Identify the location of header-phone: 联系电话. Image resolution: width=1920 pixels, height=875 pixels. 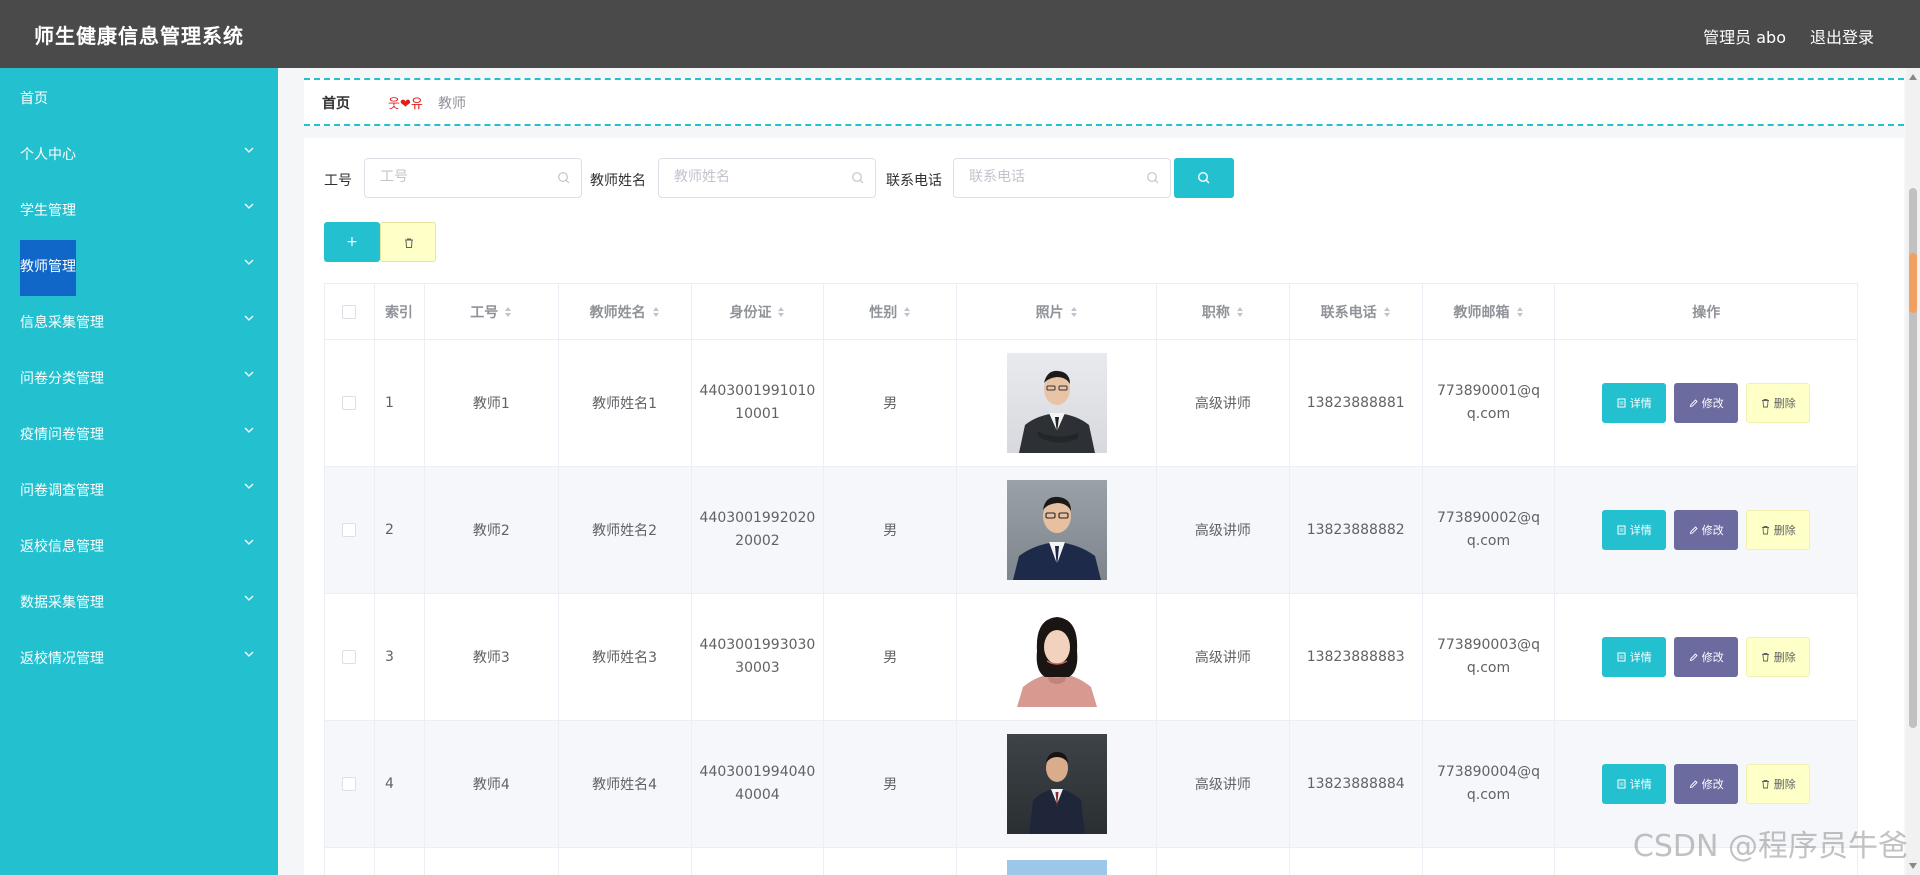
(1356, 311).